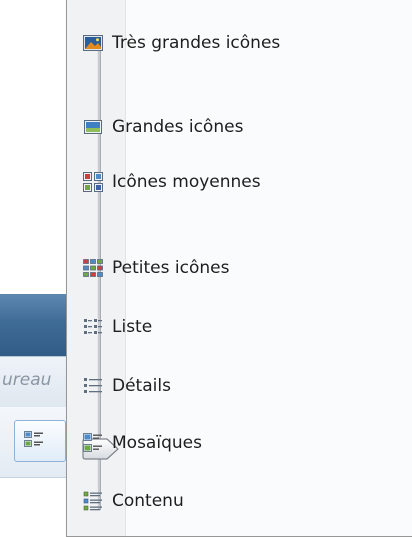 This screenshot has width=412, height=537. Describe the element at coordinates (93, 386) in the screenshot. I see `details-icon` at that location.